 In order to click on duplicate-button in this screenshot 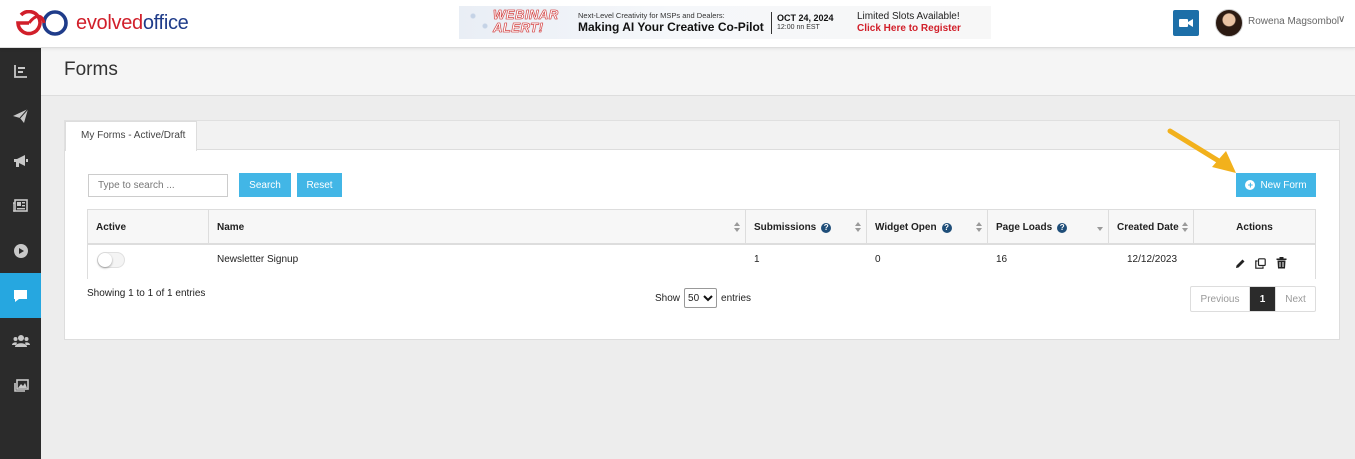, I will do `click(1260, 263)`.